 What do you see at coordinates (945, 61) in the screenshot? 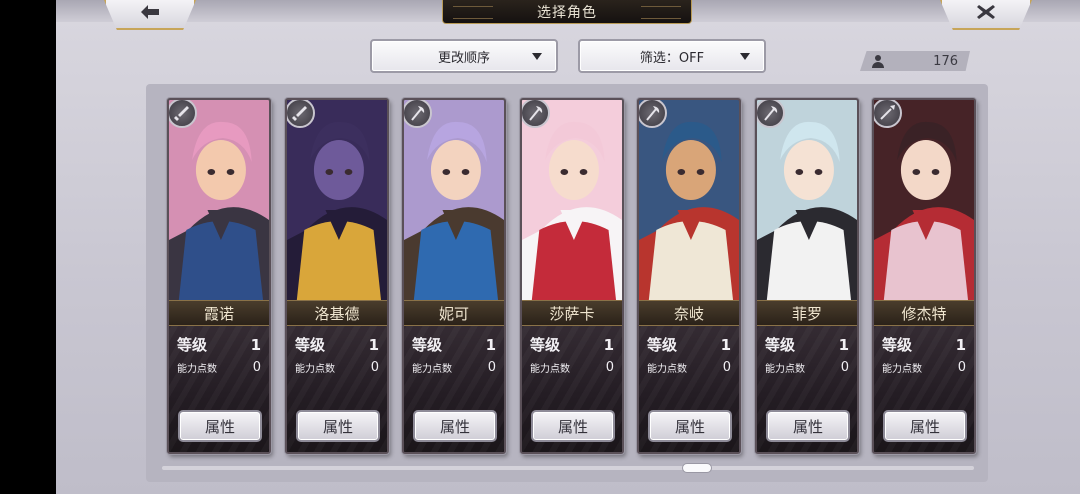
I see `character-count-value: 176` at bounding box center [945, 61].